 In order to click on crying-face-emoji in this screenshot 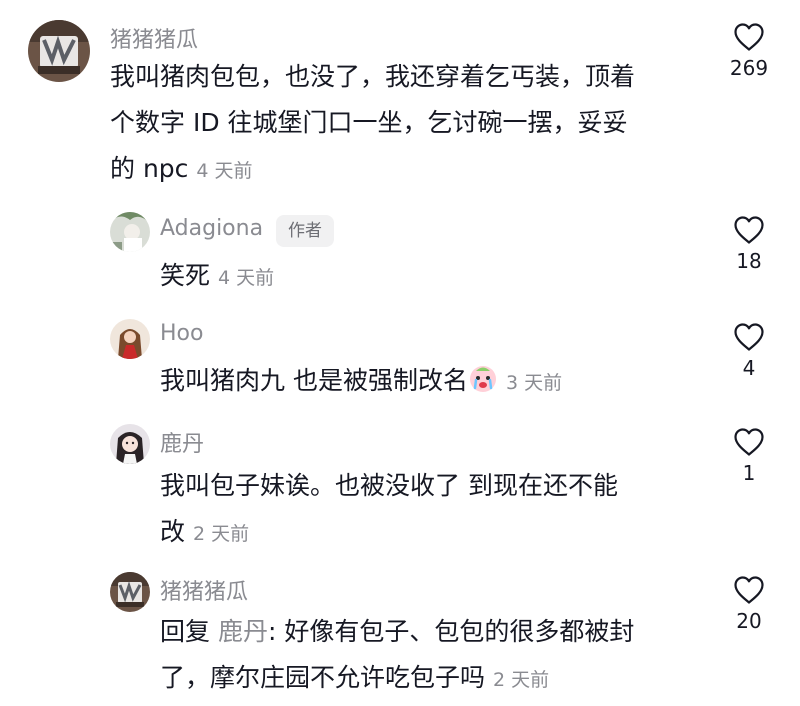, I will do `click(483, 385)`.